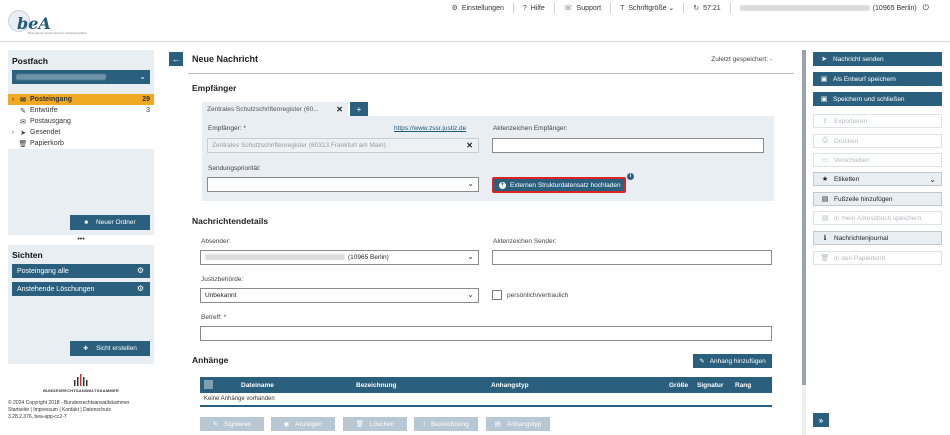 This screenshot has width=950, height=435. I want to click on col-dateiname: Dateiname, so click(257, 385).